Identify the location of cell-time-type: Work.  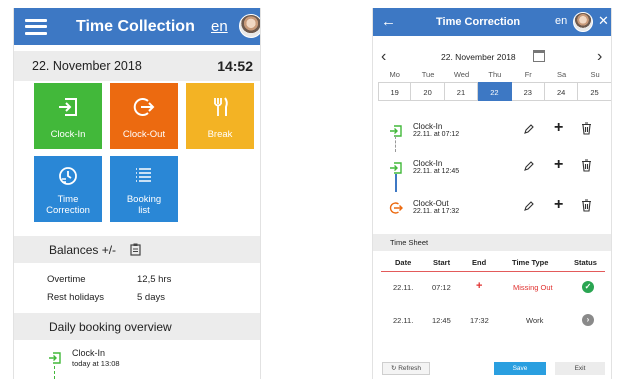
(535, 320).